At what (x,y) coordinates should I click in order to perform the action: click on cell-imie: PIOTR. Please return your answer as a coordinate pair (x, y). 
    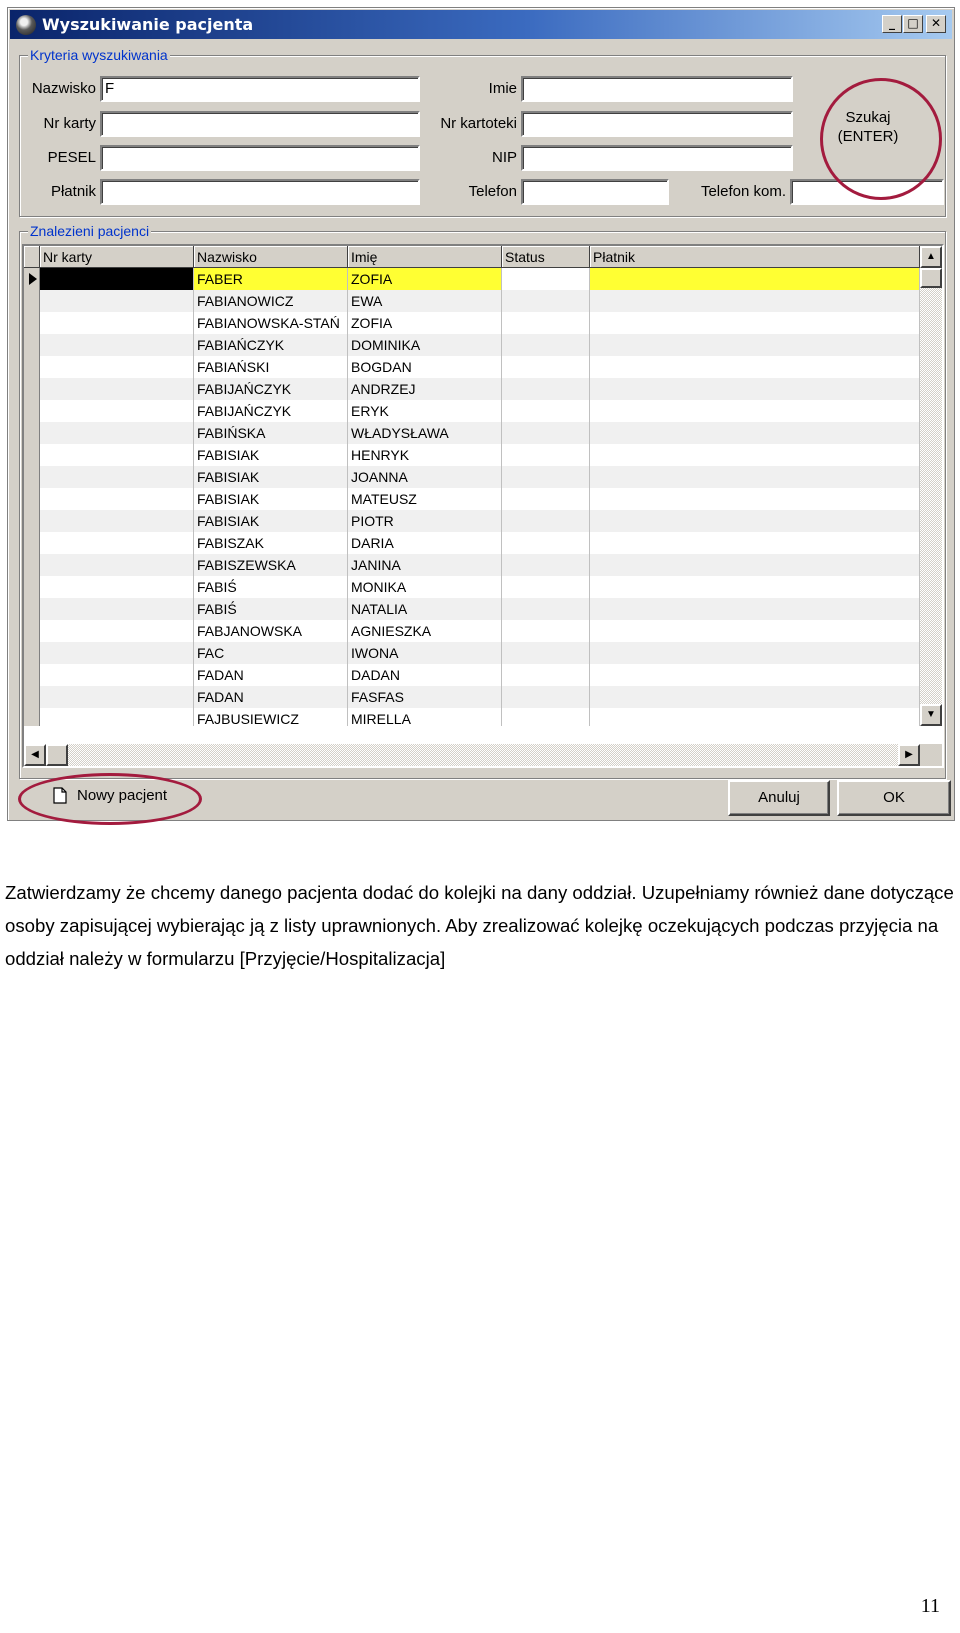
    Looking at the image, I should click on (425, 521).